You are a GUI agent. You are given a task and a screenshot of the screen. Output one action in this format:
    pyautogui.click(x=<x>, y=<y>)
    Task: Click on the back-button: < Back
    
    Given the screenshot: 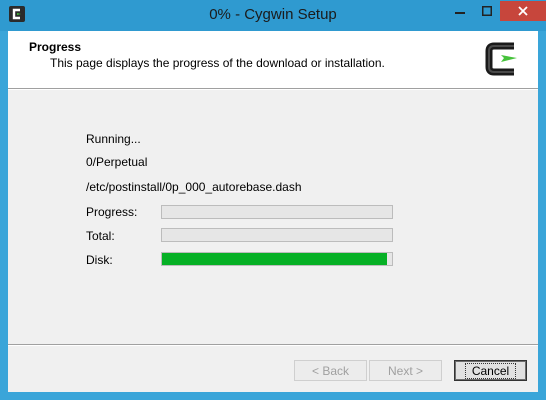 What is the action you would take?
    pyautogui.click(x=330, y=370)
    